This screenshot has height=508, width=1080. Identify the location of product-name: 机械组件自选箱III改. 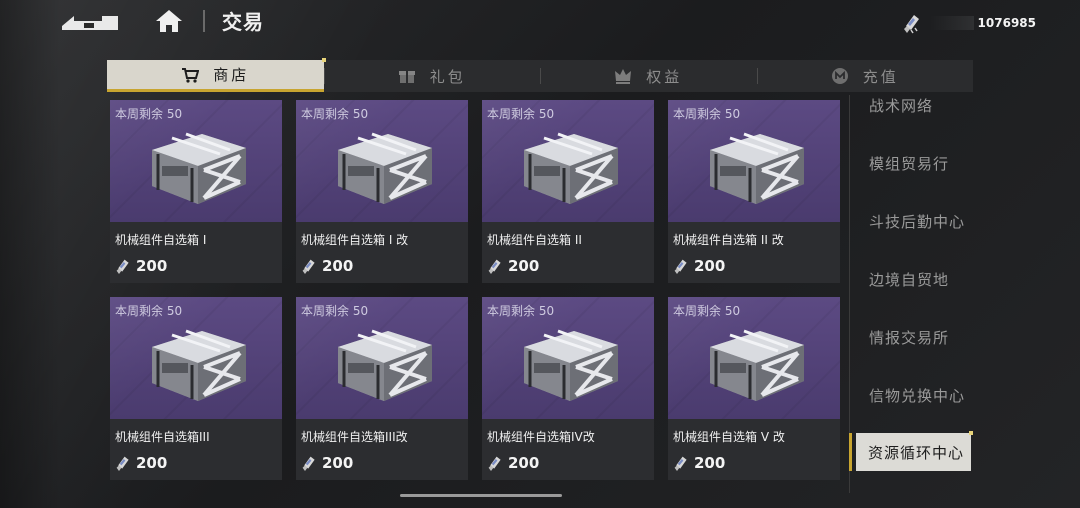
(354, 437).